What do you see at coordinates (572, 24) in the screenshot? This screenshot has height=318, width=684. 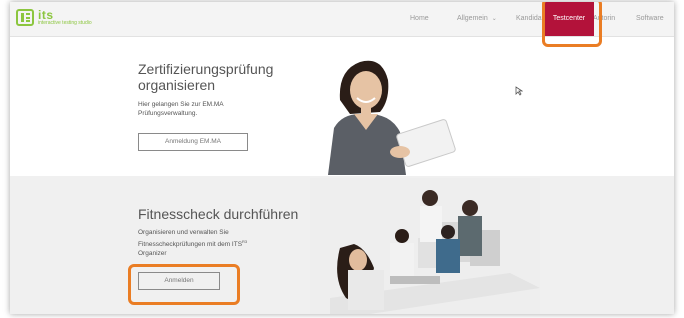 I see `testcenter-highlight` at bounding box center [572, 24].